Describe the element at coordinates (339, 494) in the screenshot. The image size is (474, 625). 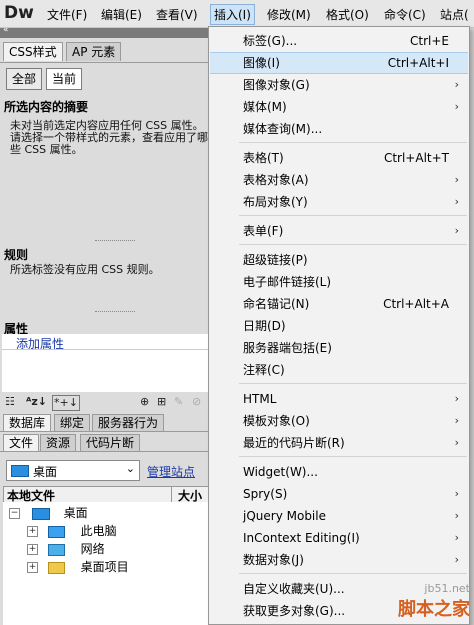
I see `menu-item-19: Spry(S) ›` at that location.